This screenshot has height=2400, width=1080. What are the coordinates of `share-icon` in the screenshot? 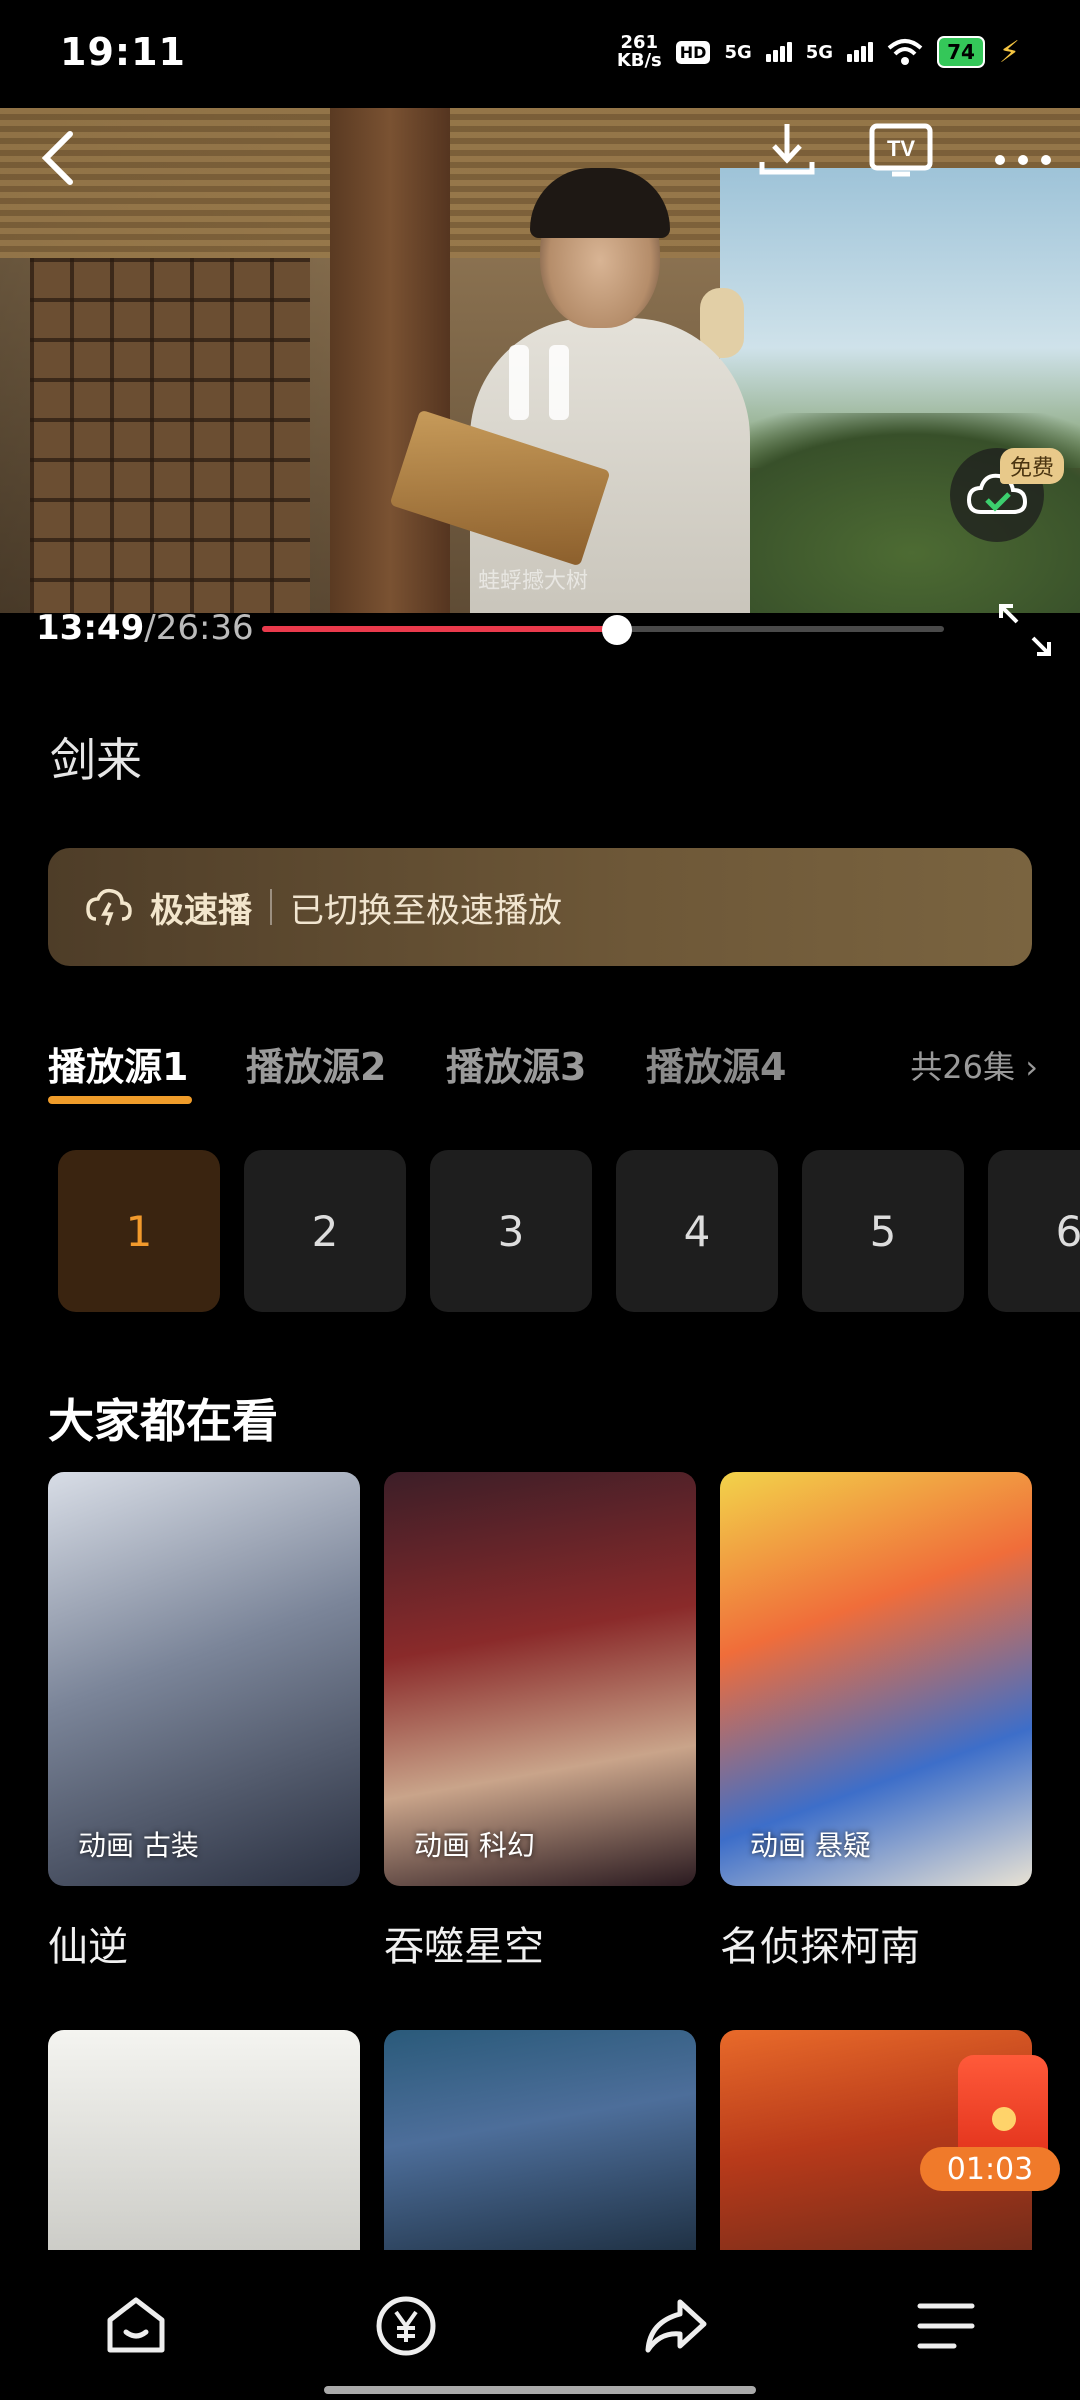 It's located at (676, 2326).